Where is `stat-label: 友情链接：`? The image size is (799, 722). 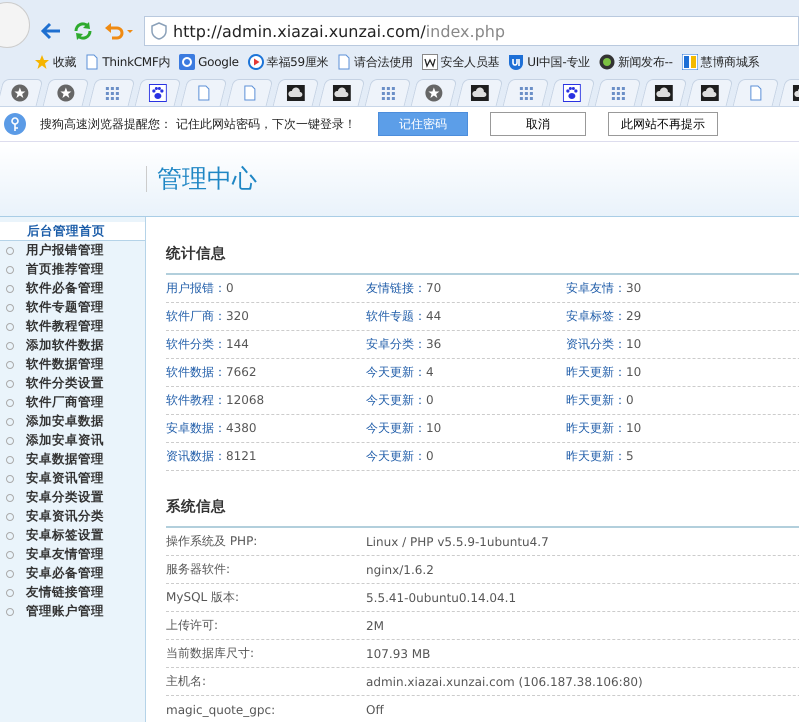 stat-label: 友情链接： is located at coordinates (396, 288).